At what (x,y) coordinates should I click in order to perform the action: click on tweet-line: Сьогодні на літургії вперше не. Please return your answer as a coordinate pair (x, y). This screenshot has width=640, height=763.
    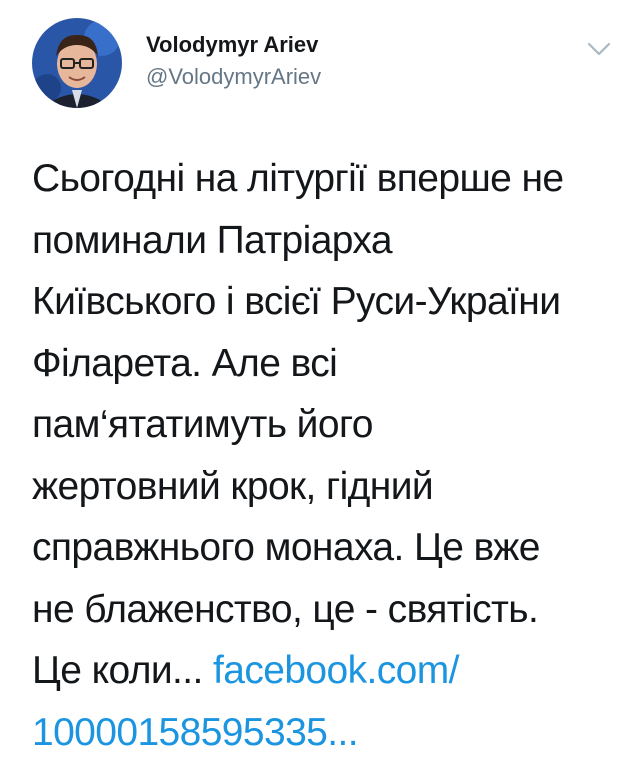
    Looking at the image, I should click on (327, 179).